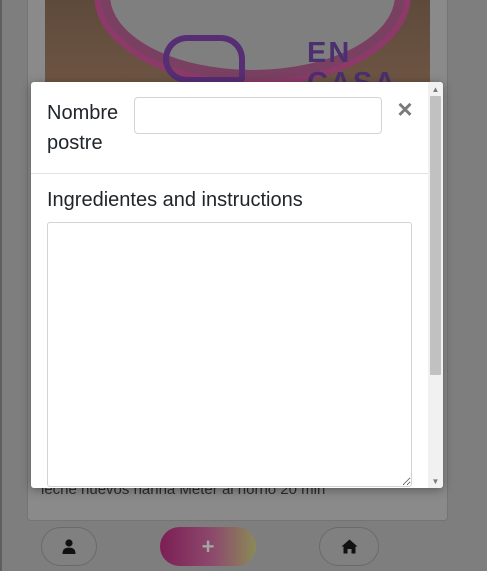  I want to click on close-button: ×, so click(405, 109).